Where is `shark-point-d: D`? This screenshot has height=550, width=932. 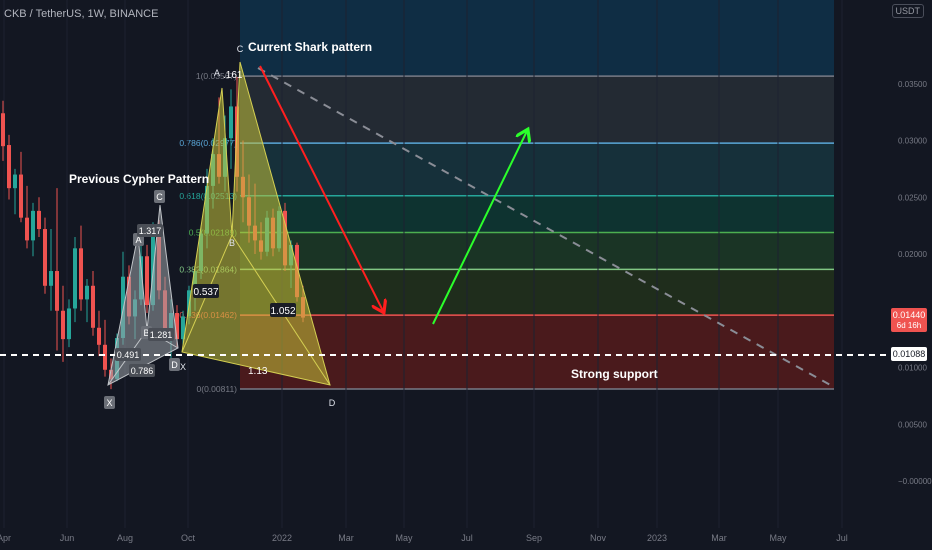
shark-point-d: D is located at coordinates (332, 403).